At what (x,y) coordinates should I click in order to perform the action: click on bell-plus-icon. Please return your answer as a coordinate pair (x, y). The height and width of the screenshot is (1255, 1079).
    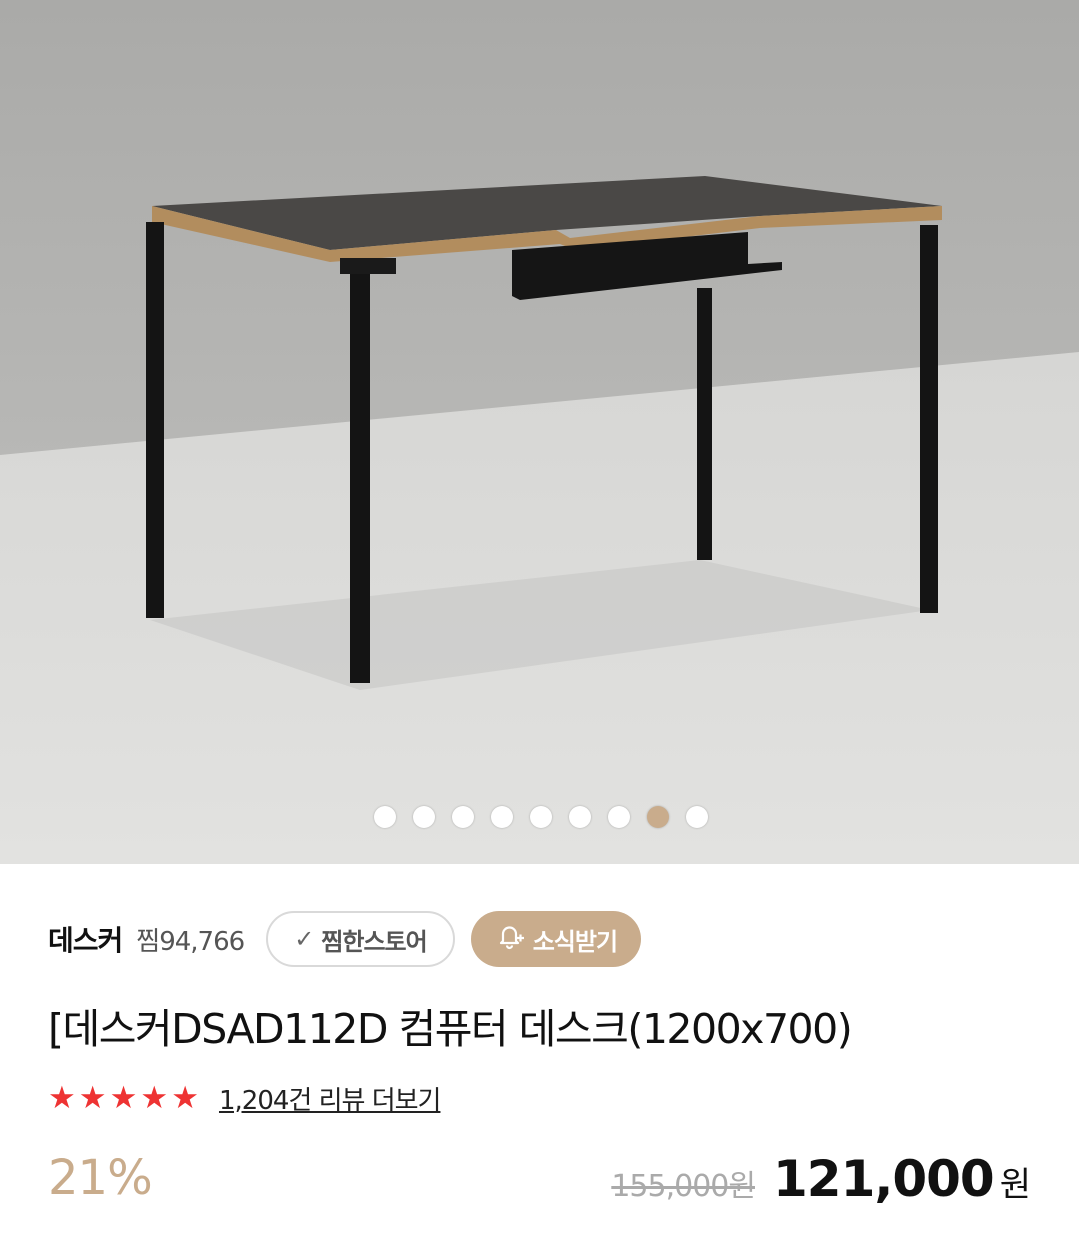
    Looking at the image, I should click on (510, 939).